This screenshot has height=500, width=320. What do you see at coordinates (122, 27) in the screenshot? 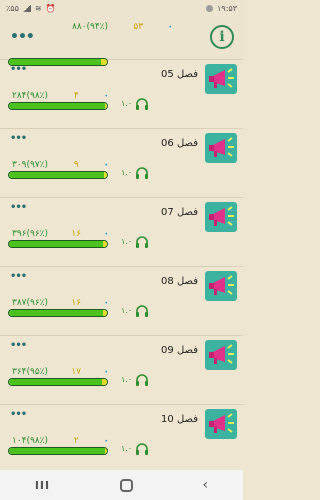
I see `header-stats: ۸۸۰(۹۴٪) ۵۳ •` at bounding box center [122, 27].